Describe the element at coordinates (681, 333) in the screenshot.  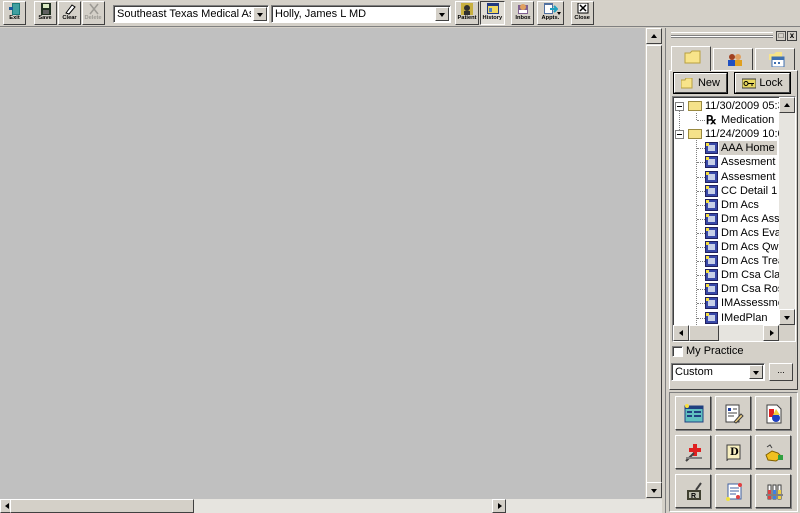
I see `tree-scroll-left-button` at that location.